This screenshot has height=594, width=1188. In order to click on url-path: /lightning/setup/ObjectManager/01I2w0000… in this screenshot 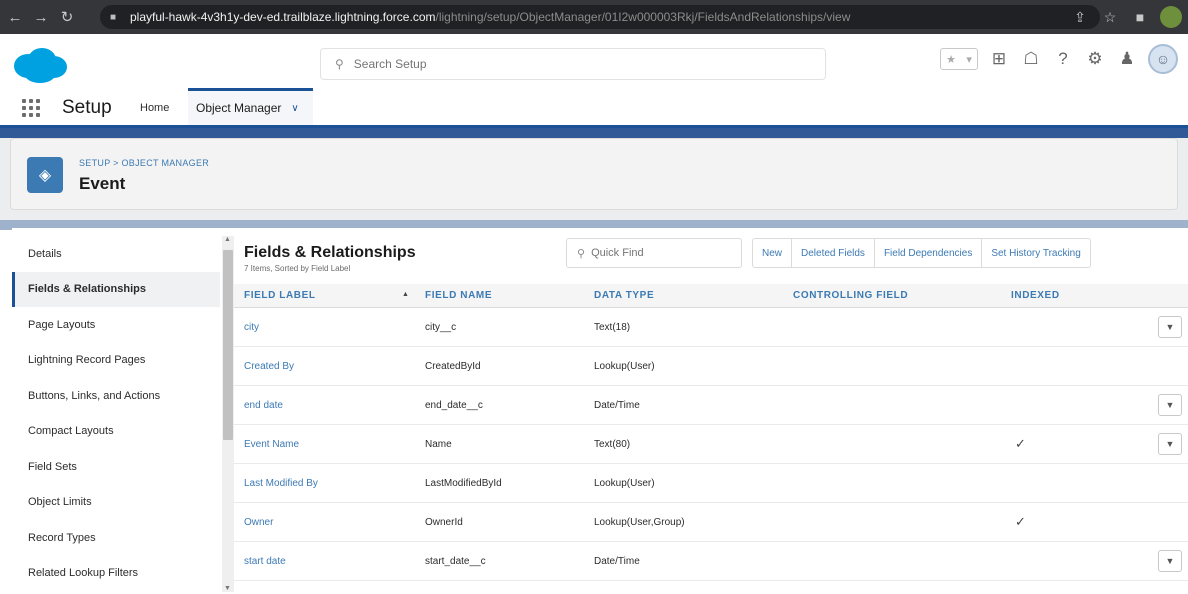, I will do `click(643, 17)`.